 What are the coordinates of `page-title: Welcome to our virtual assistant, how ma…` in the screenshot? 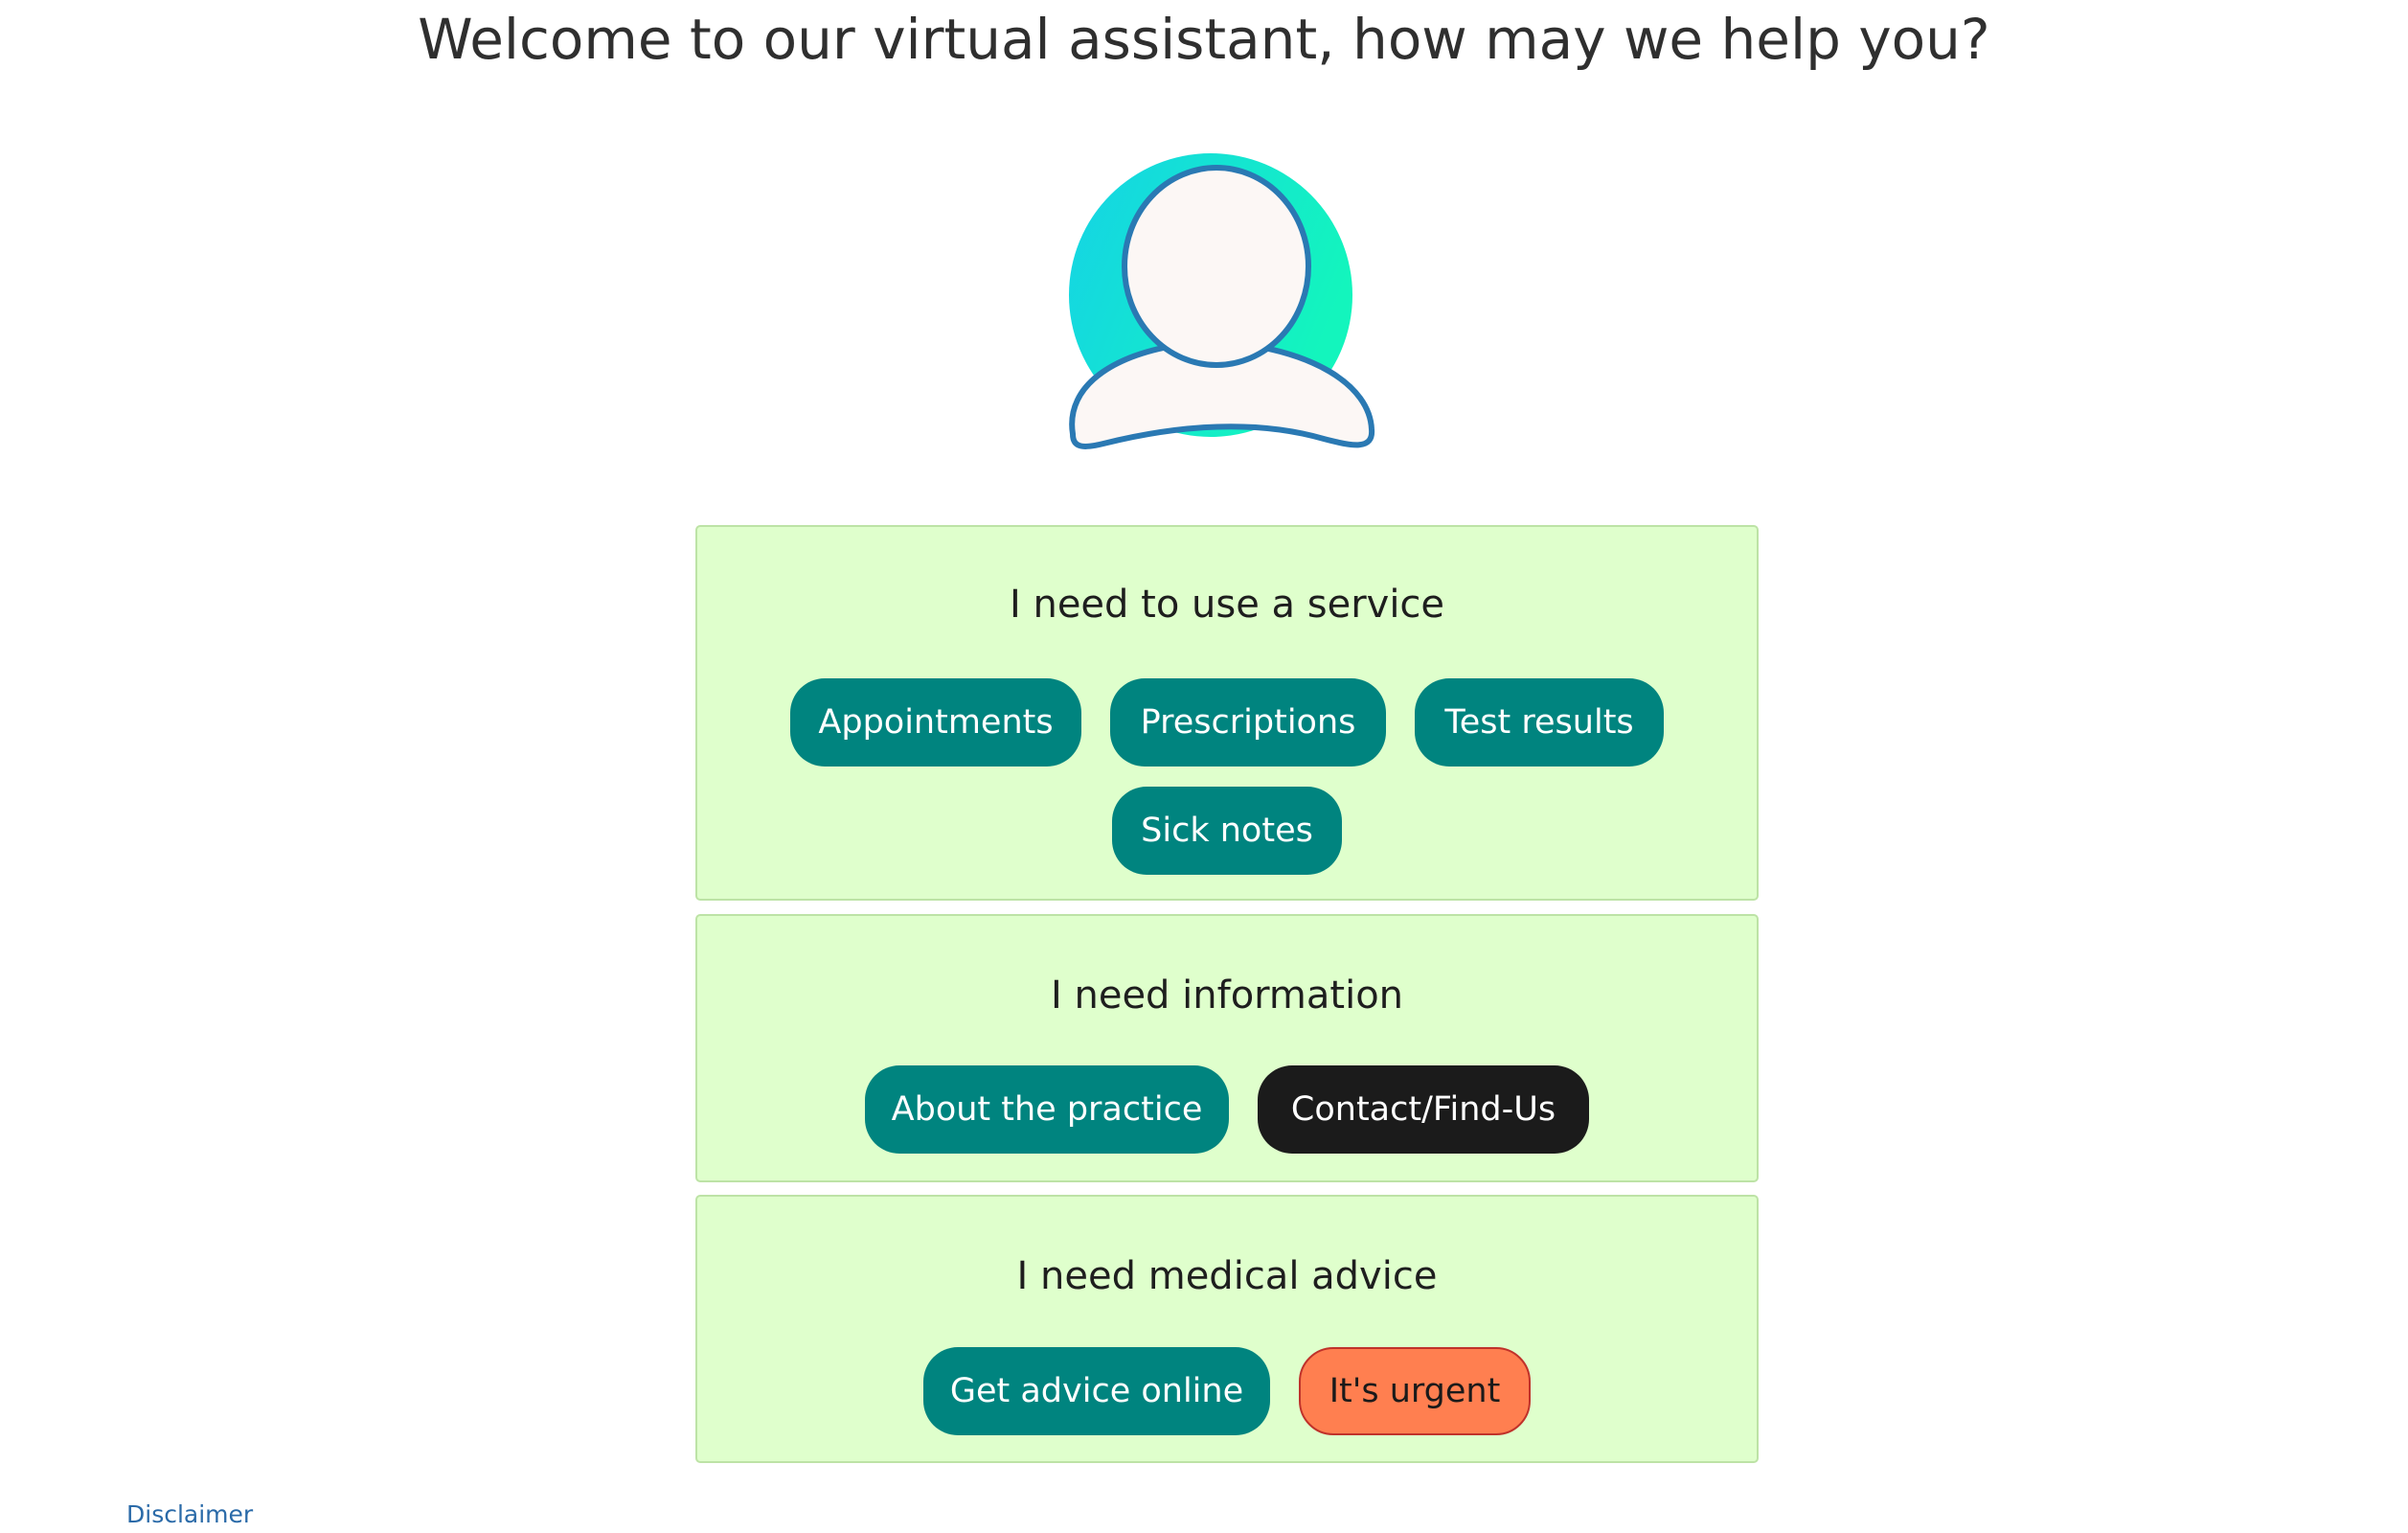 It's located at (1204, 39).